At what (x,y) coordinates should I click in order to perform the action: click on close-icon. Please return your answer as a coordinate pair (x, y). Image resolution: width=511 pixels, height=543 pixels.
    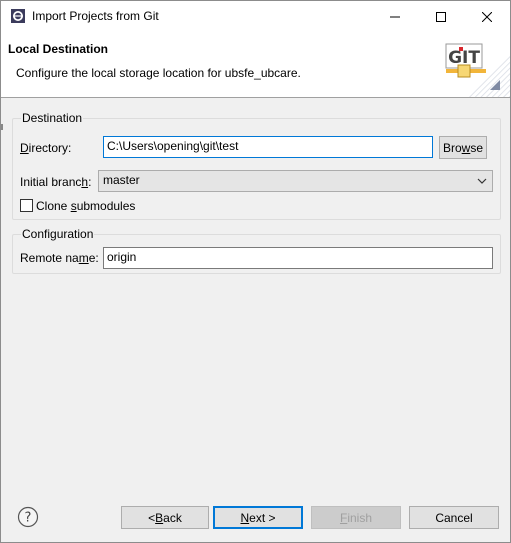
    Looking at the image, I should click on (487, 16).